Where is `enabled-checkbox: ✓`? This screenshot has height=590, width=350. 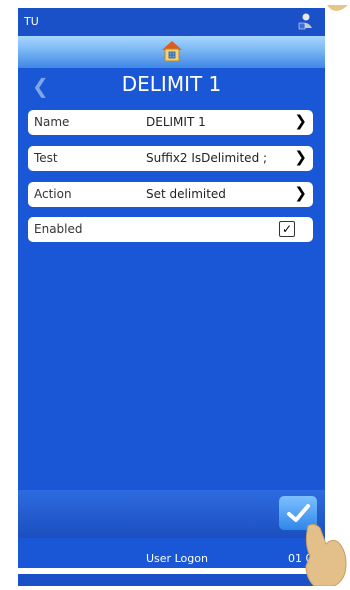
enabled-checkbox: ✓ is located at coordinates (287, 229).